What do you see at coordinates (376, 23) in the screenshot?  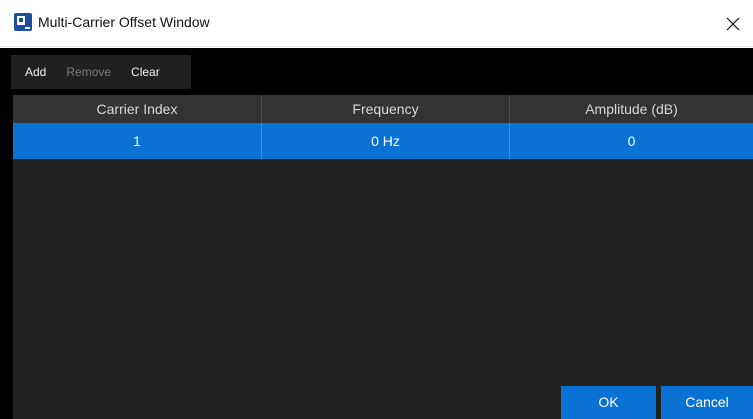 I see `title-bar: Multi-Carrier Offset Window` at bounding box center [376, 23].